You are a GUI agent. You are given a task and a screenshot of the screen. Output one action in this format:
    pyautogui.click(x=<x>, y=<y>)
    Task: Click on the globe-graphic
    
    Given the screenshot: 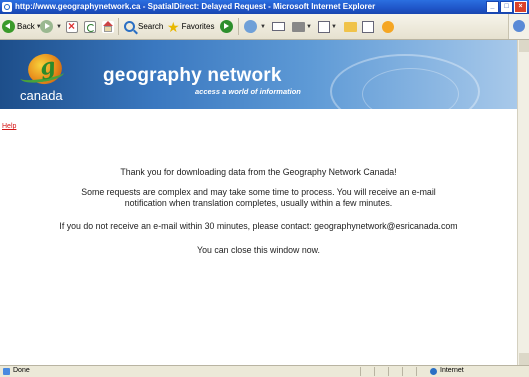 What is the action you would take?
    pyautogui.click(x=405, y=91)
    